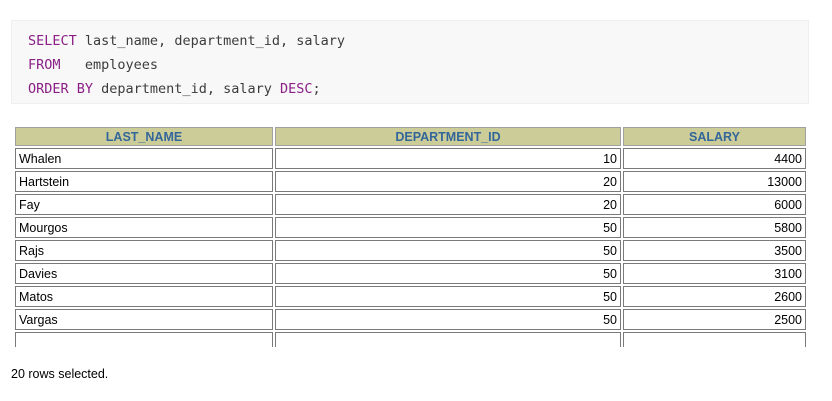 This screenshot has height=401, width=832. I want to click on table-header-row: LAST_NAME DEPARTMENT_ID SALARY, so click(410, 136).